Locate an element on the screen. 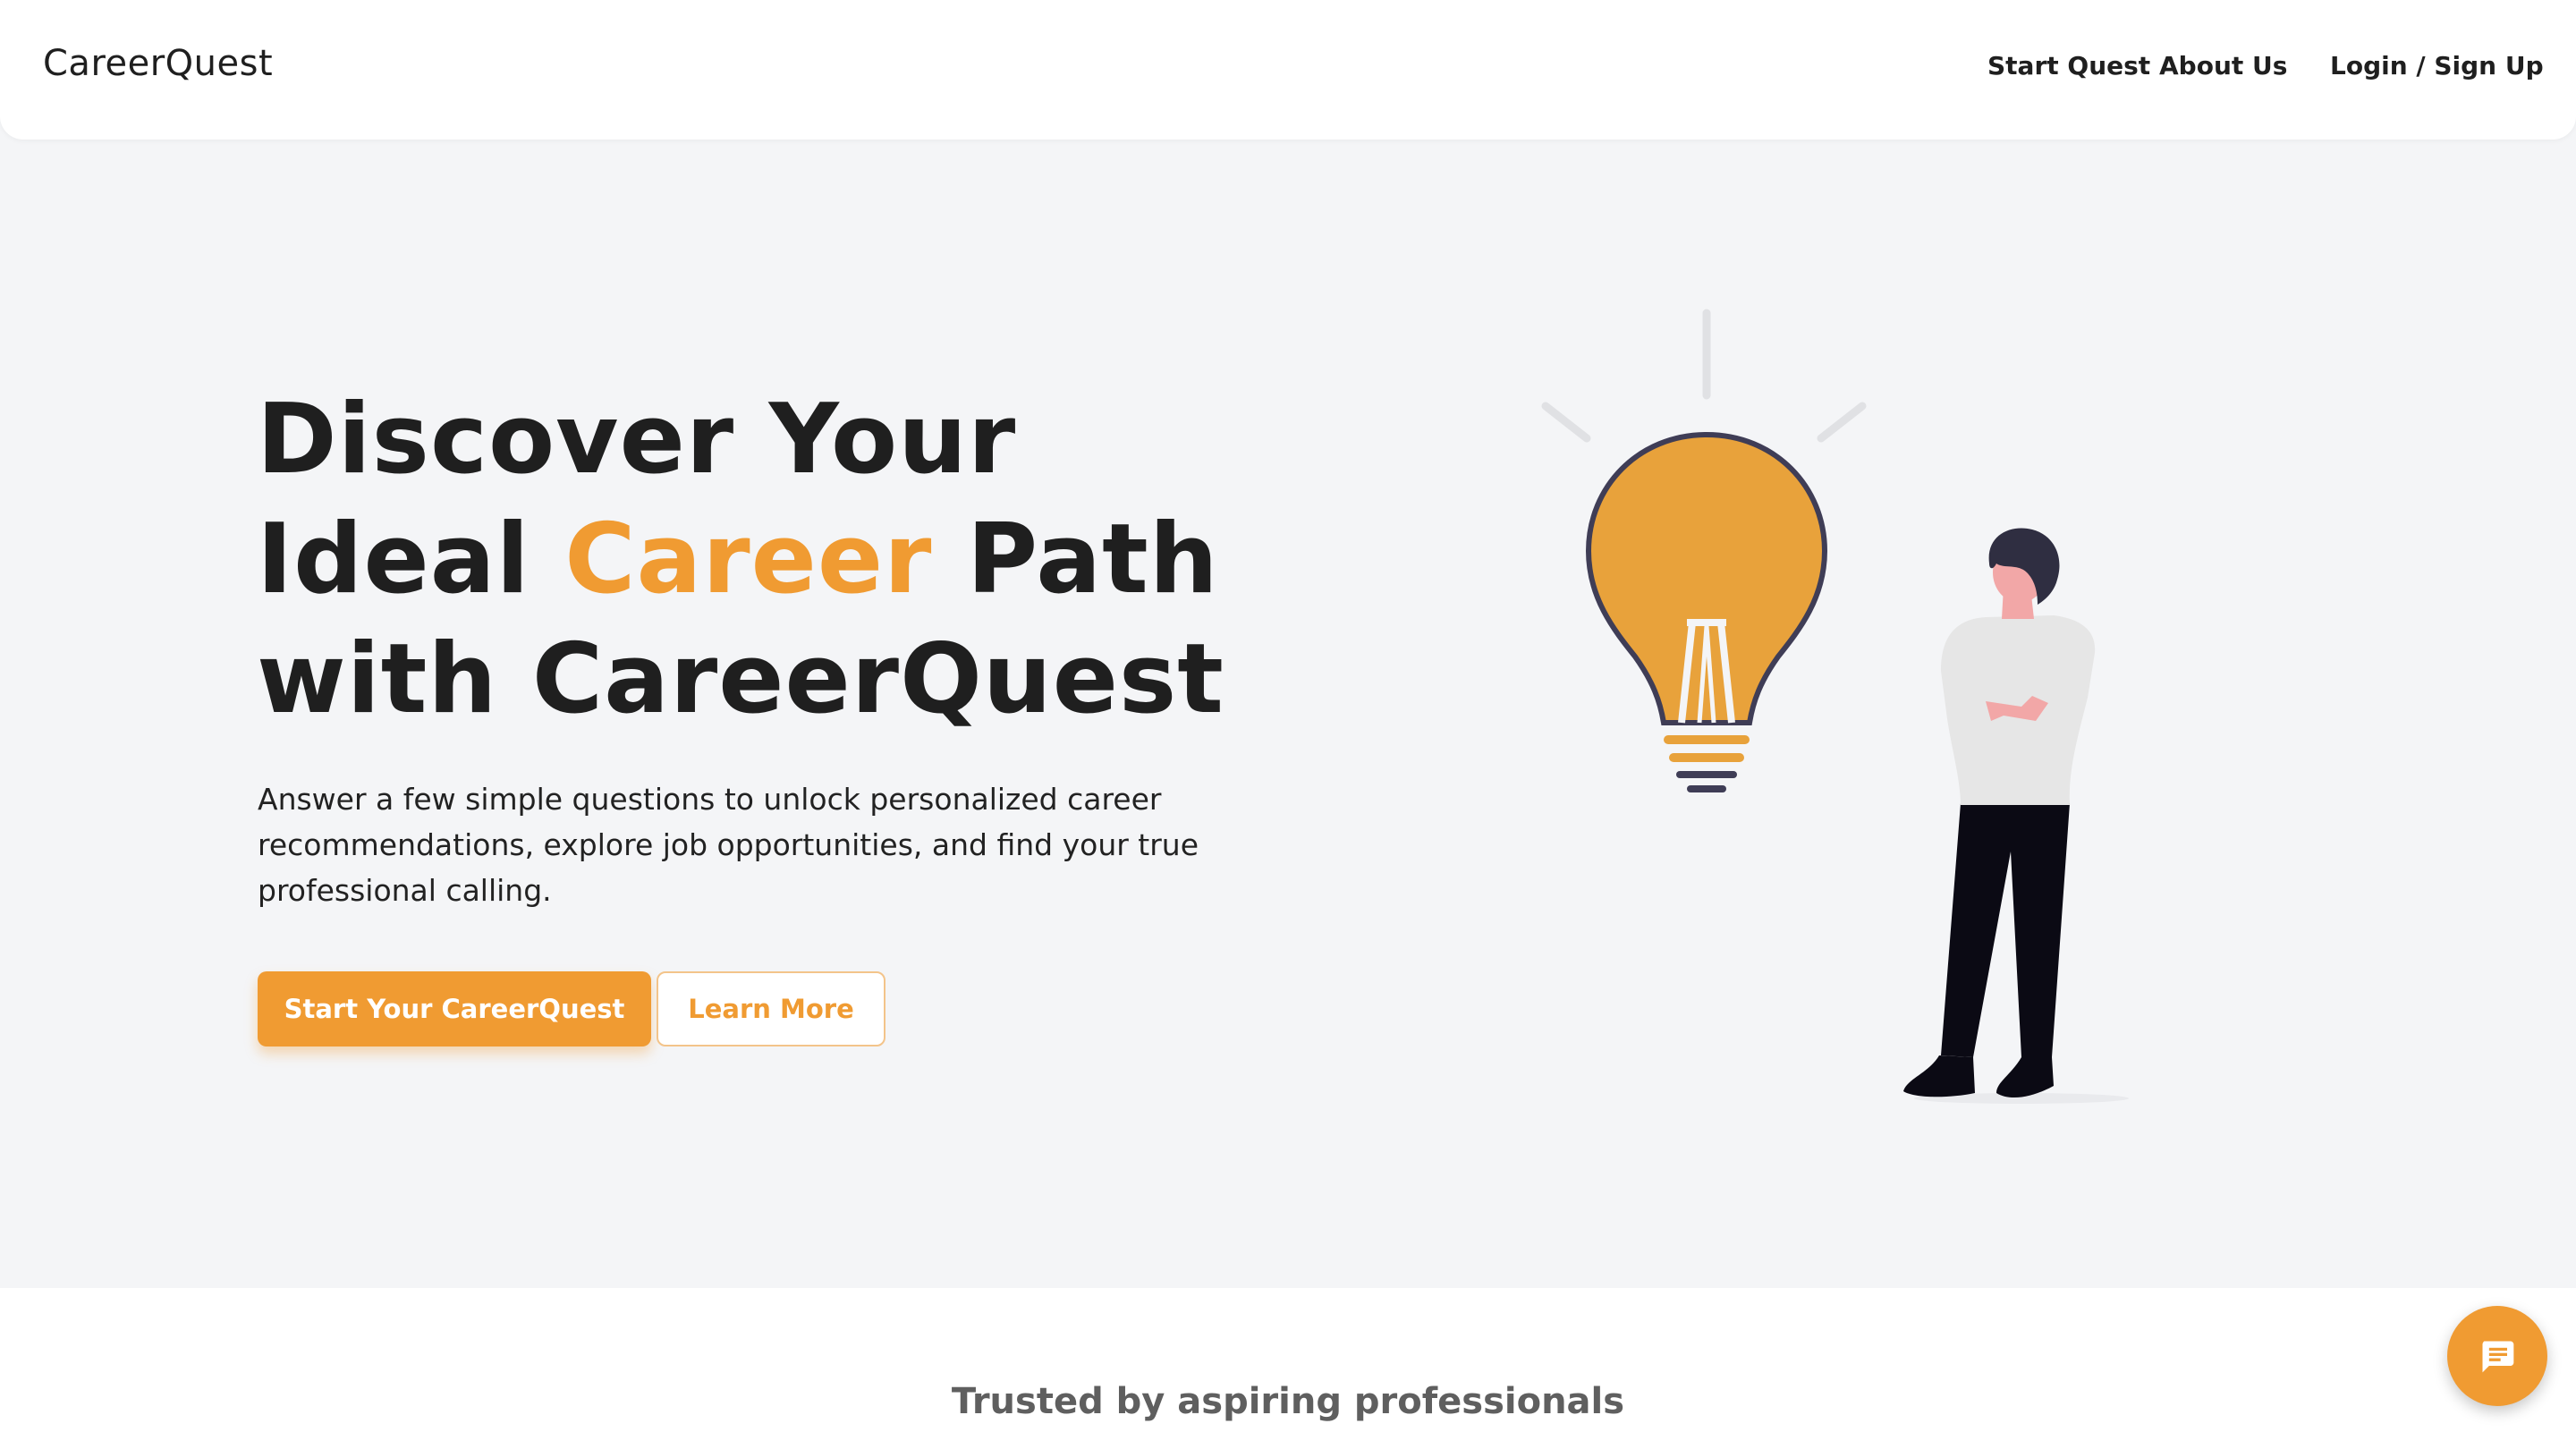 The width and height of the screenshot is (2576, 1449). chat-icon is located at coordinates (2498, 1357).